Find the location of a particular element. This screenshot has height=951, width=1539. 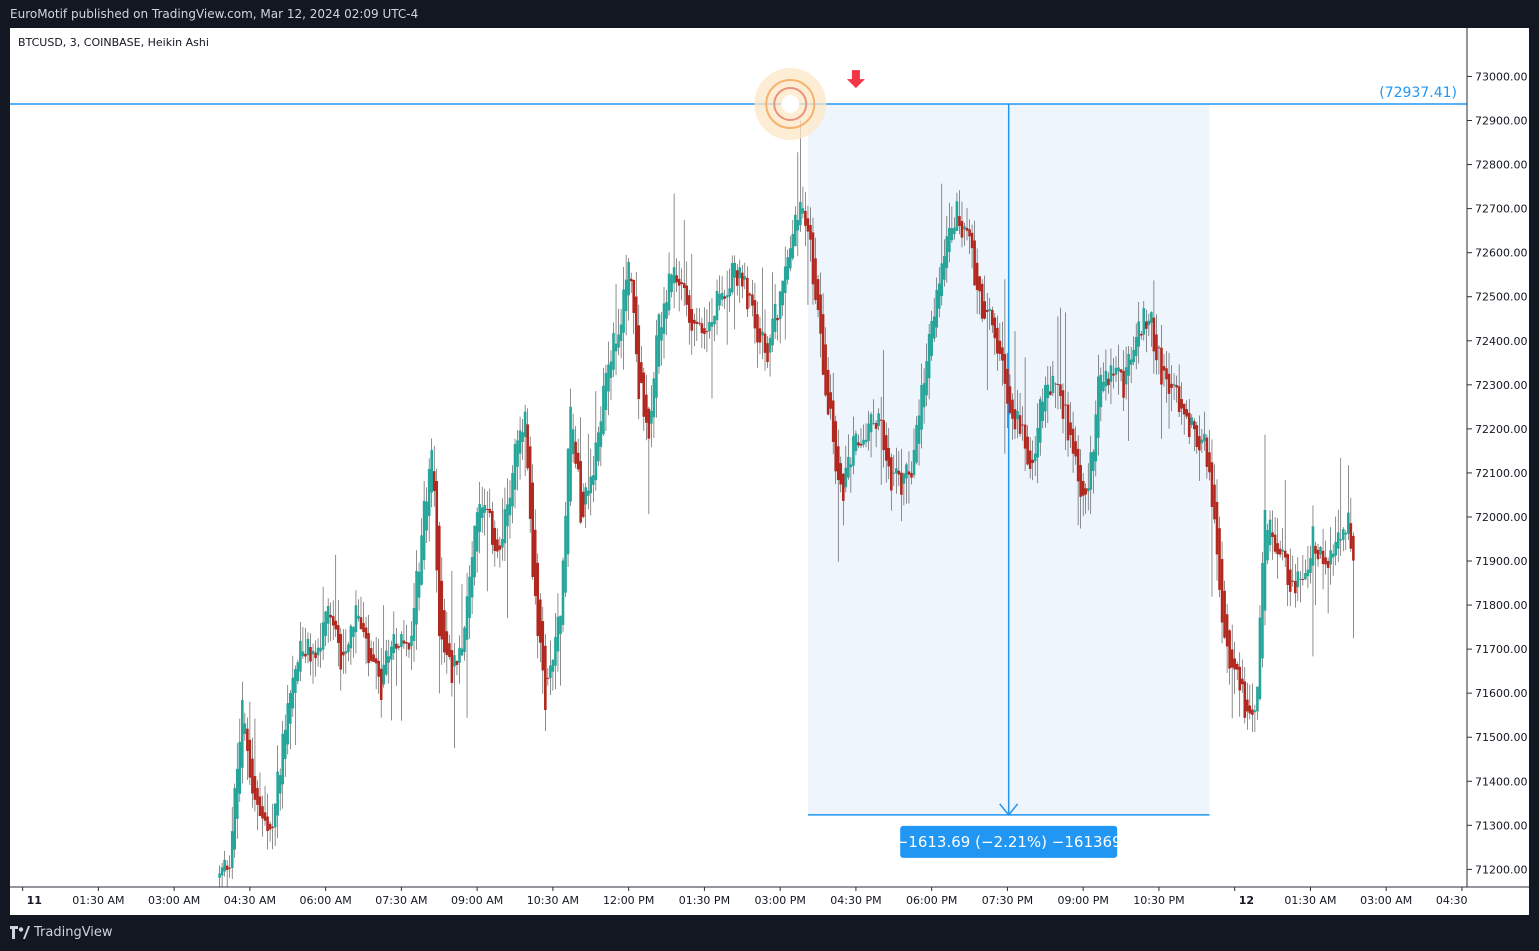

price-tick-label: 72100.00 is located at coordinates (1501, 473).